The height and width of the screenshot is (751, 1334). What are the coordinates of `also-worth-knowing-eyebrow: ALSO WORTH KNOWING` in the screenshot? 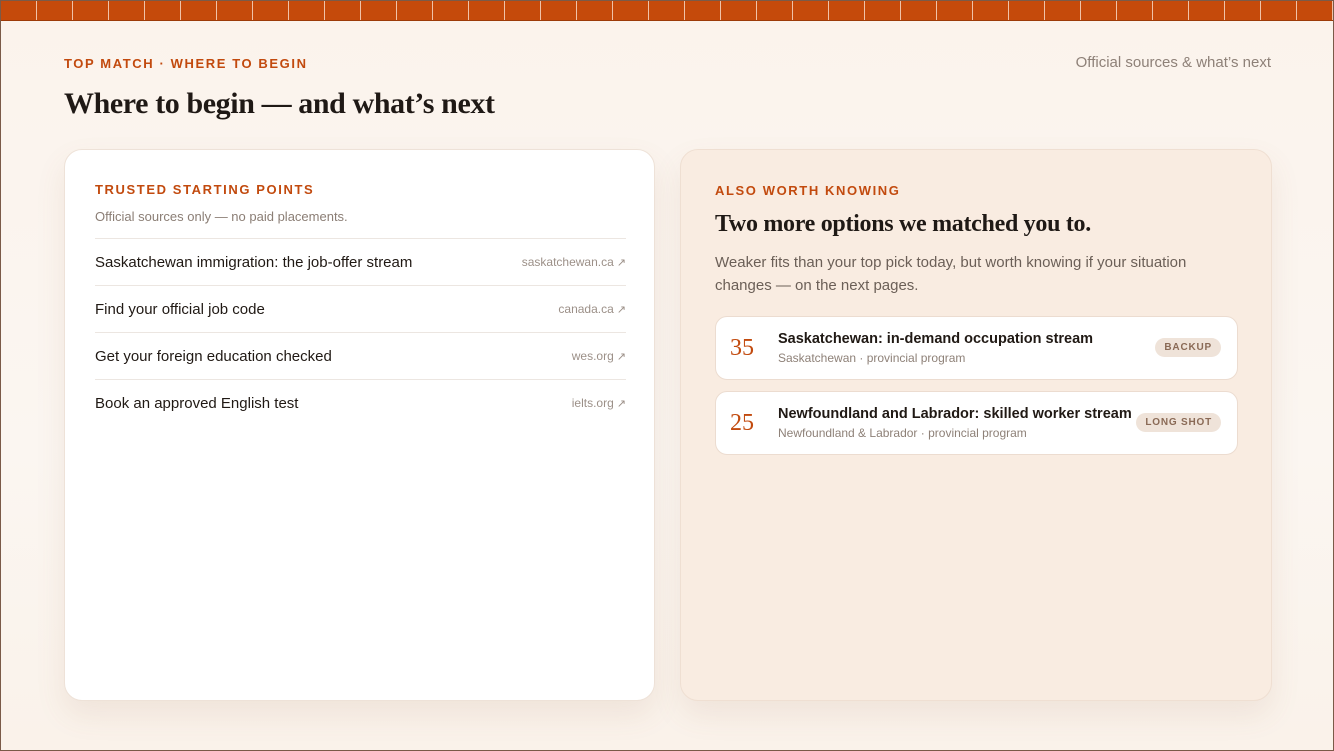 It's located at (808, 190).